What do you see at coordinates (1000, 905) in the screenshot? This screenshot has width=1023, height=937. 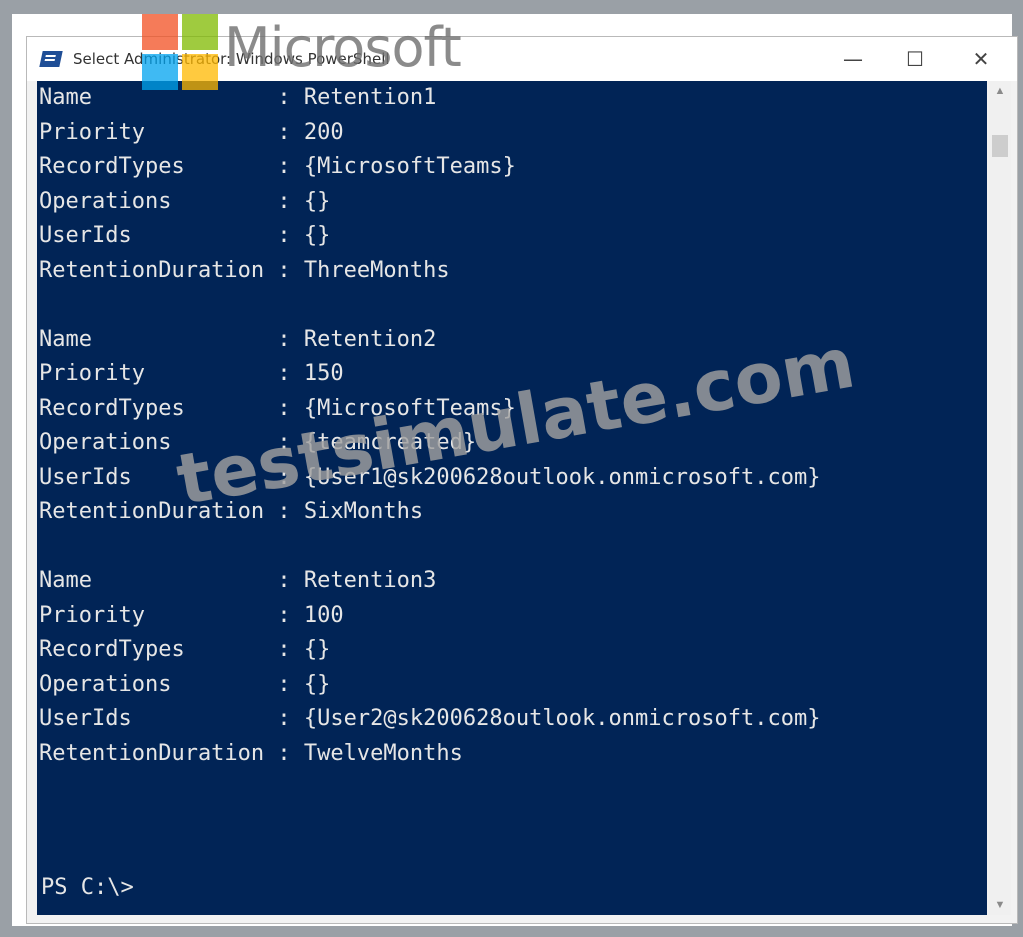 I see `scroll-down-icon: ▼` at bounding box center [1000, 905].